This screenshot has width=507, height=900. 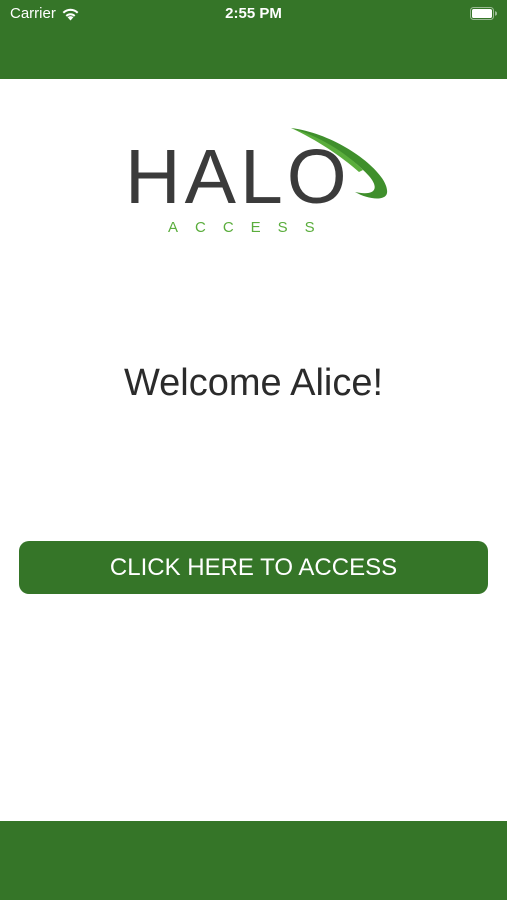 What do you see at coordinates (253, 860) in the screenshot?
I see `footer-bar` at bounding box center [253, 860].